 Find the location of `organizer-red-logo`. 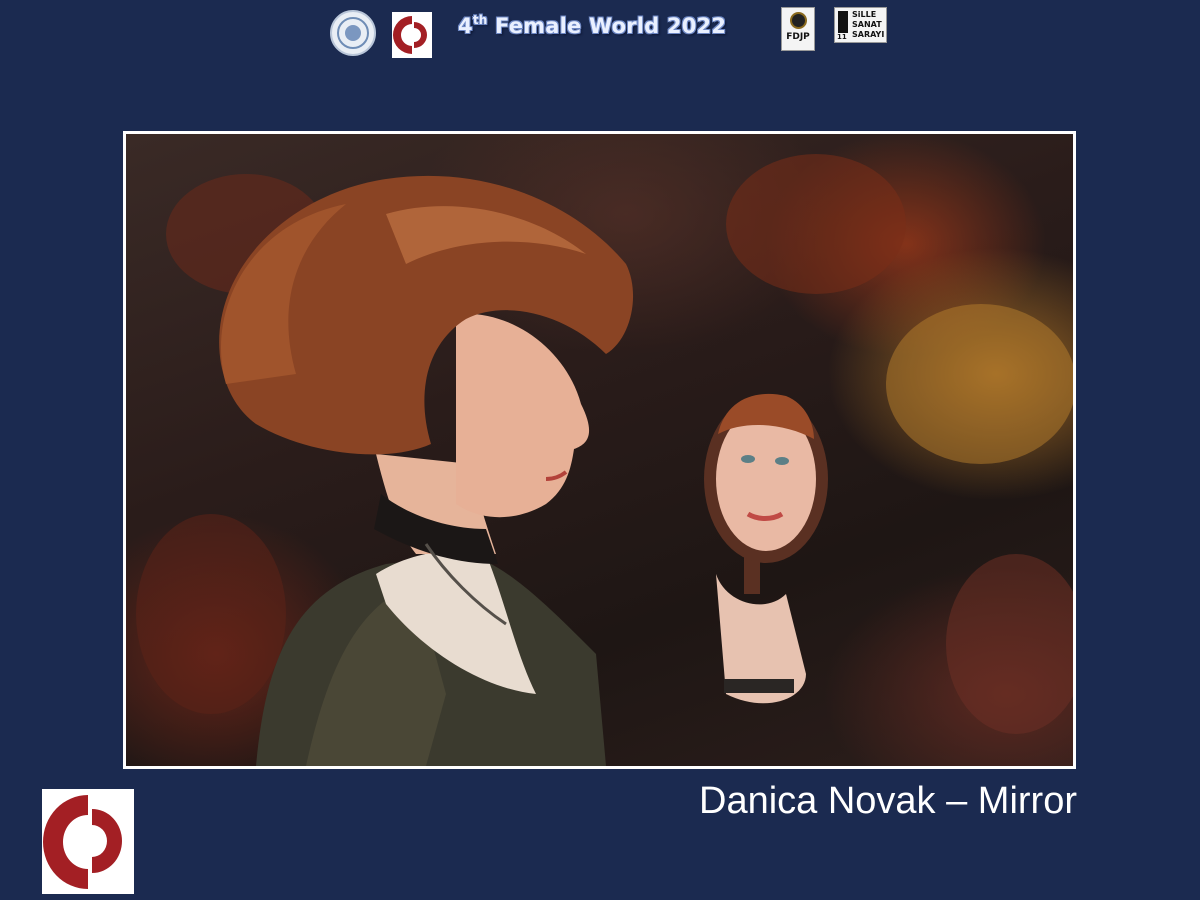

organizer-red-logo is located at coordinates (412, 35).